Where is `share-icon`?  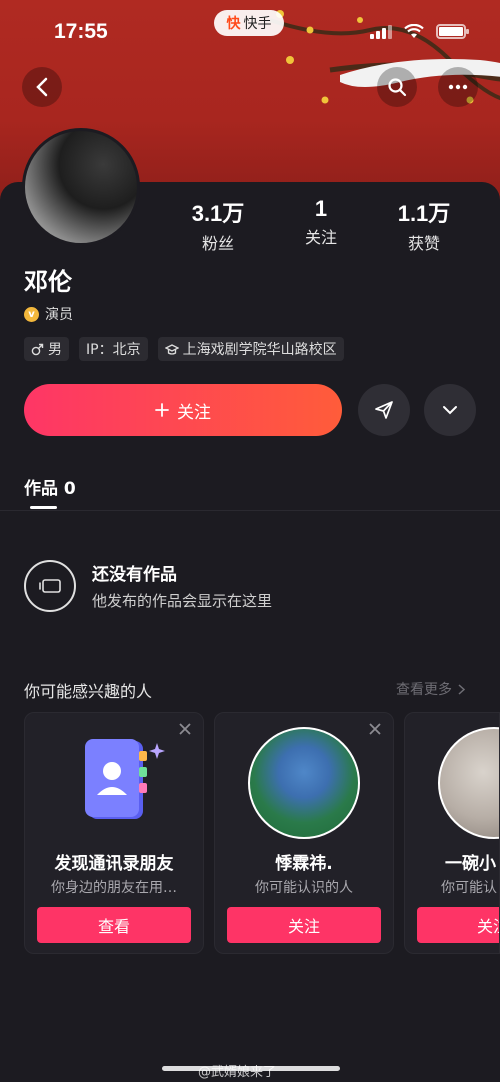
share-icon is located at coordinates (384, 410).